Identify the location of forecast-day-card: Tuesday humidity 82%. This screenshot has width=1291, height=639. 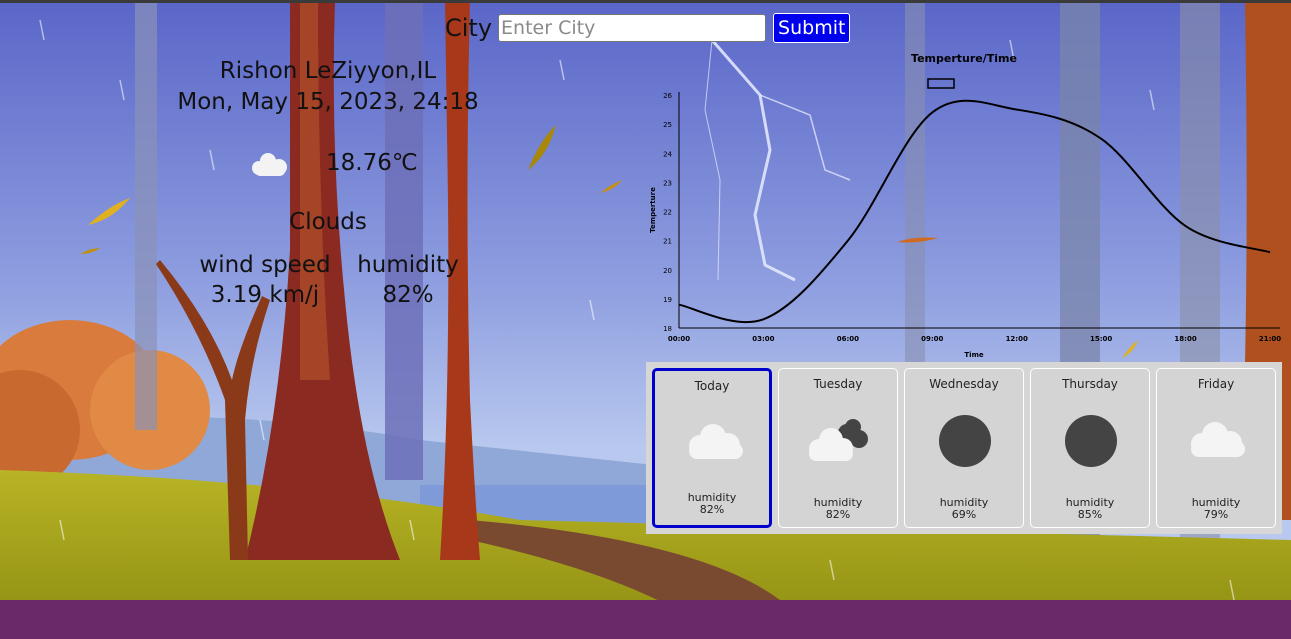
(838, 448).